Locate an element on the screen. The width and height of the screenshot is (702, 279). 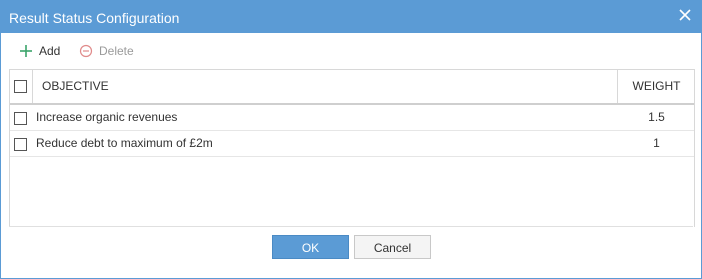
objective-cell: Reduce debt to maximum of £2m is located at coordinates (124, 143).